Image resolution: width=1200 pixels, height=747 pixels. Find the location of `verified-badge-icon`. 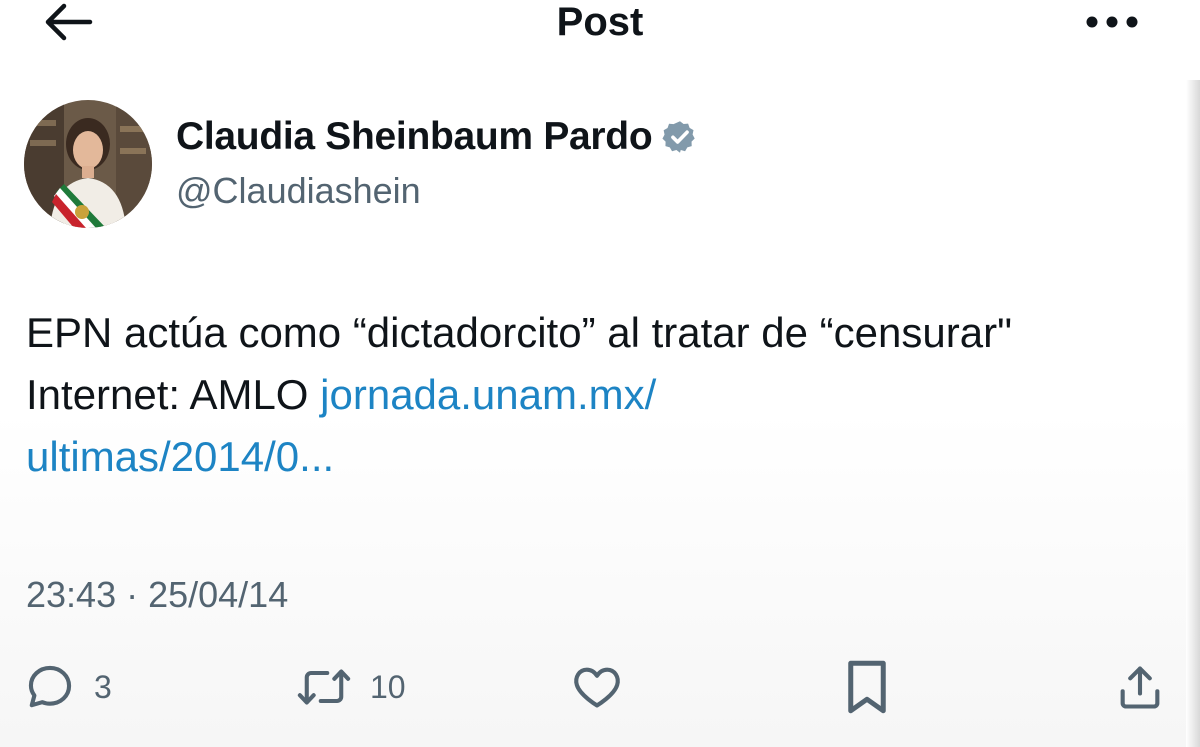

verified-badge-icon is located at coordinates (679, 137).